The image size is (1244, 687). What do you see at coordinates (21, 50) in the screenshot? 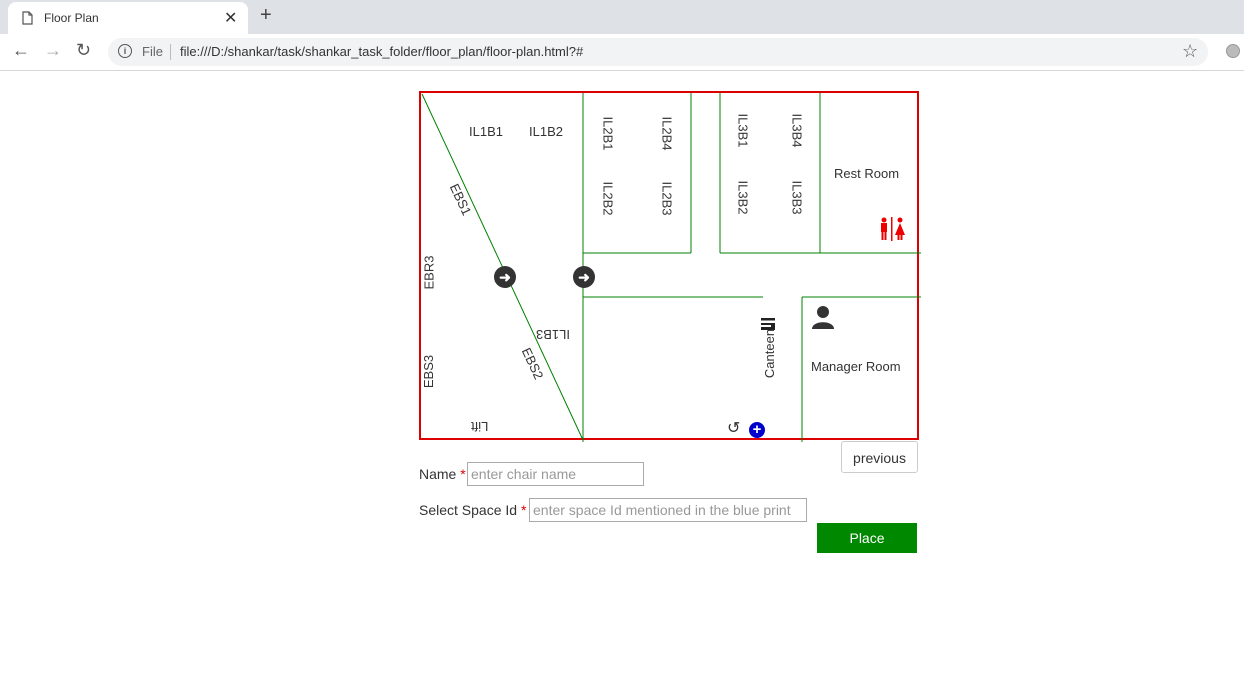
I see `back-icon: ←` at bounding box center [21, 50].